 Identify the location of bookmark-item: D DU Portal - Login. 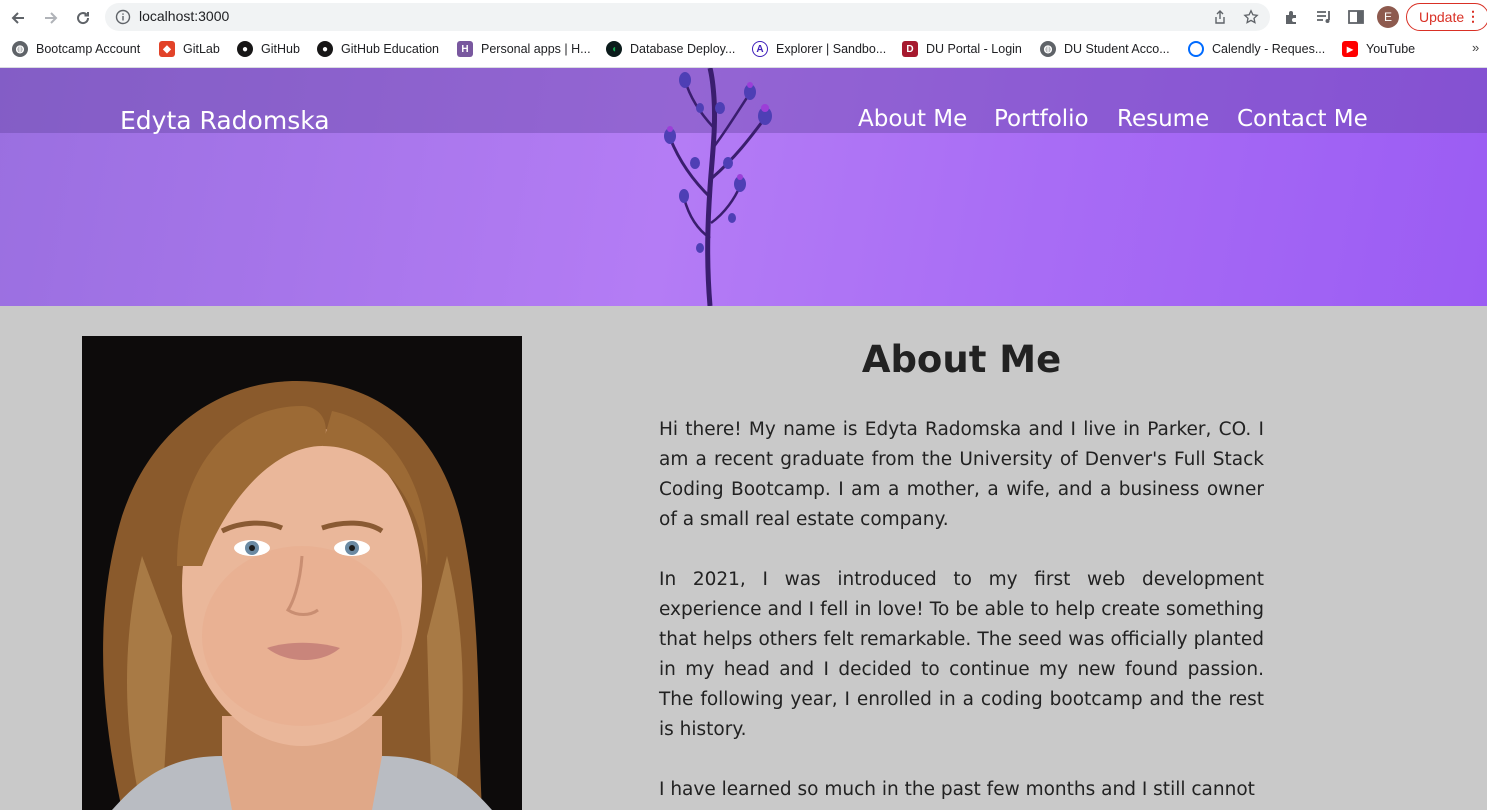
(962, 49).